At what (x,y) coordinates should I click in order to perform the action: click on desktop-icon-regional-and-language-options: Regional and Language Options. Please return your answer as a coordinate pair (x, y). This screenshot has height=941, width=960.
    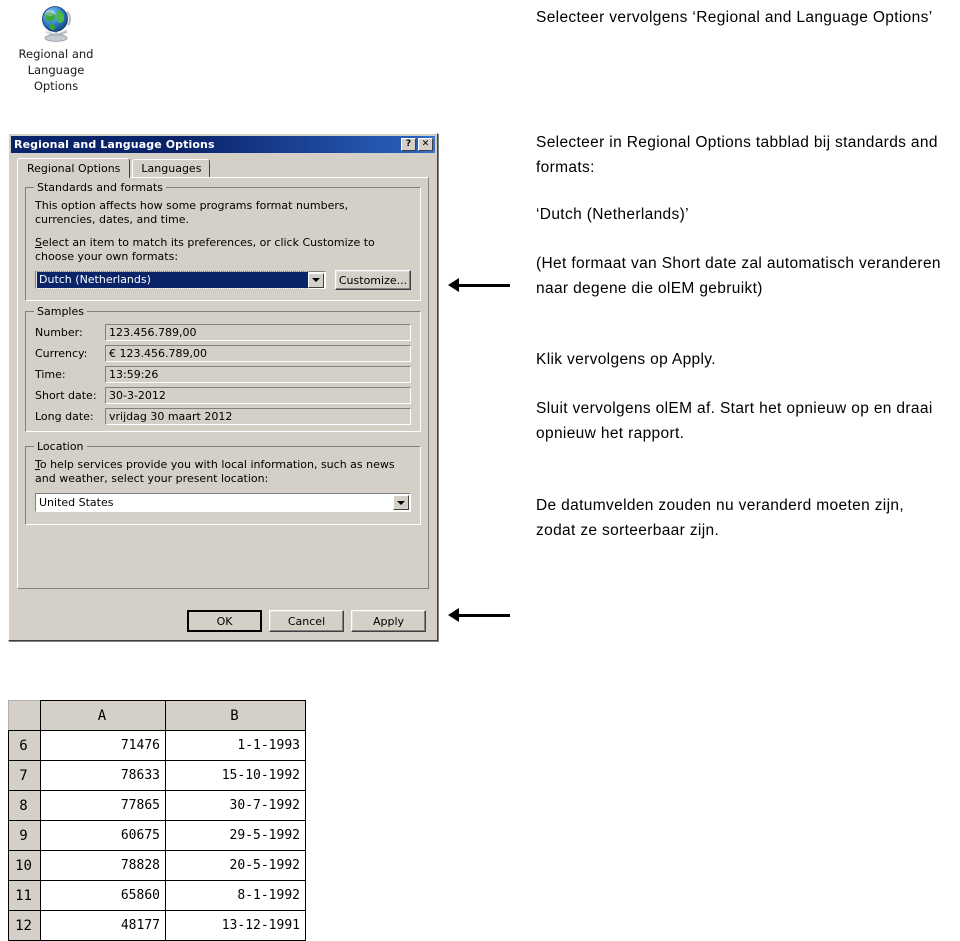
    Looking at the image, I should click on (56, 48).